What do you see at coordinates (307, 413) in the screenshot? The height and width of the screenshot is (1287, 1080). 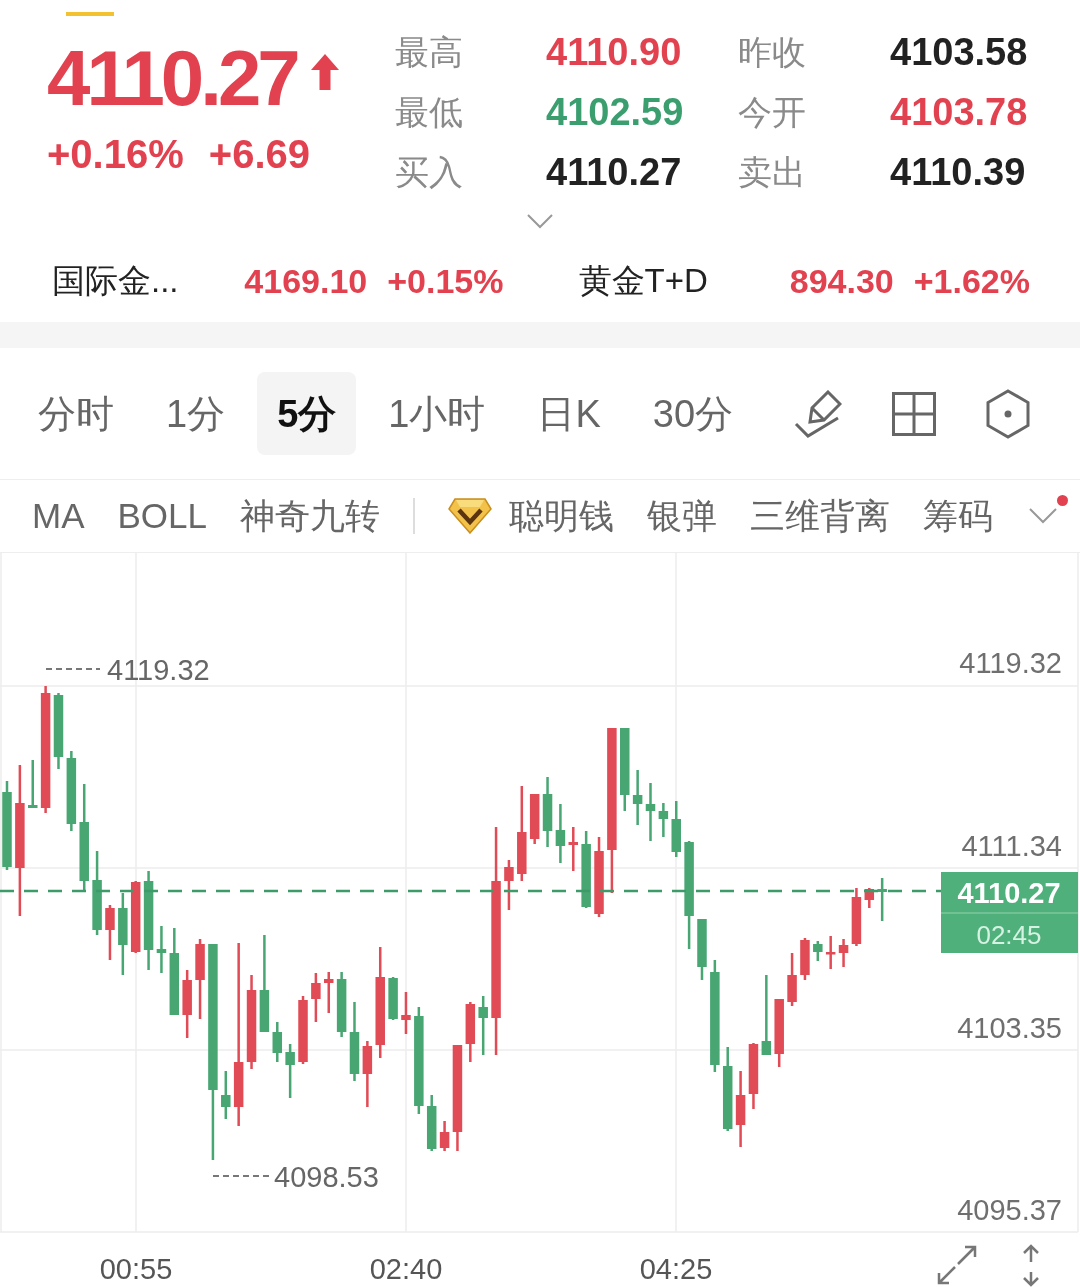 I see `period-tab: 5分` at bounding box center [307, 413].